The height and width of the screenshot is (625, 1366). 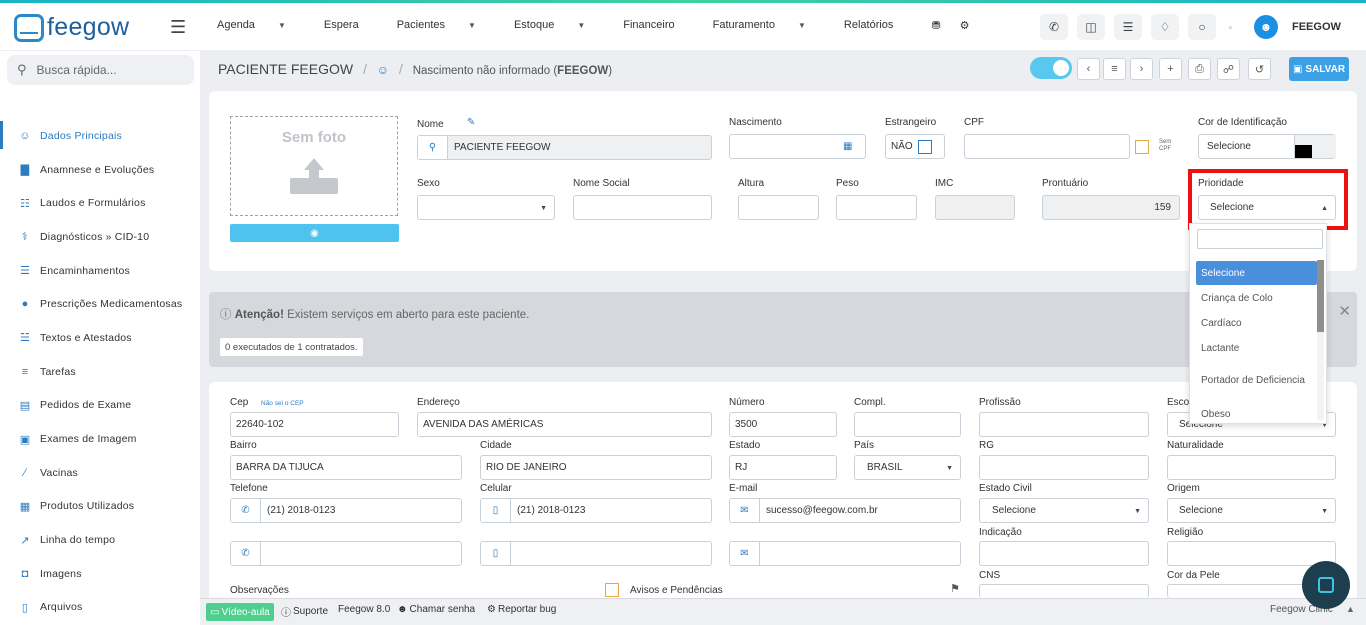 What do you see at coordinates (1064, 510) in the screenshot?
I see `estado-civil-select: Selecione ▼` at bounding box center [1064, 510].